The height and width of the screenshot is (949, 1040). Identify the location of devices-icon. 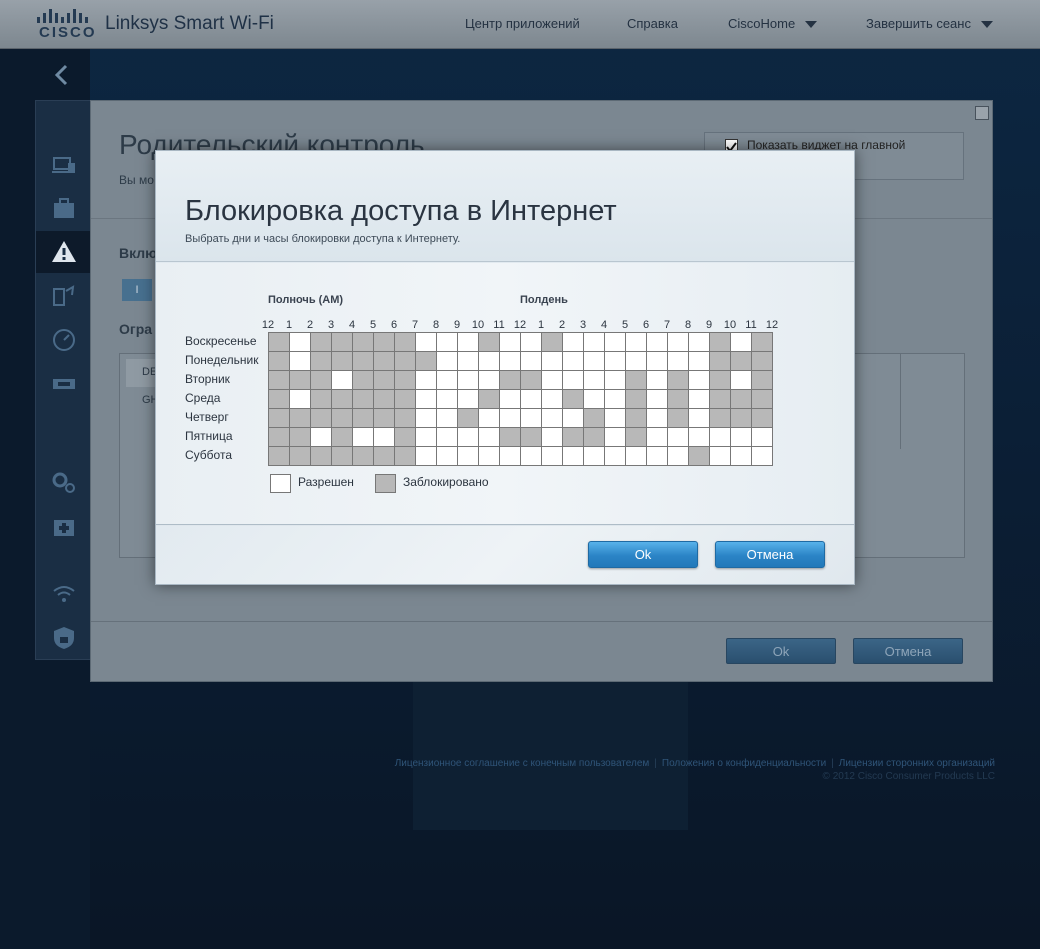
(64, 166).